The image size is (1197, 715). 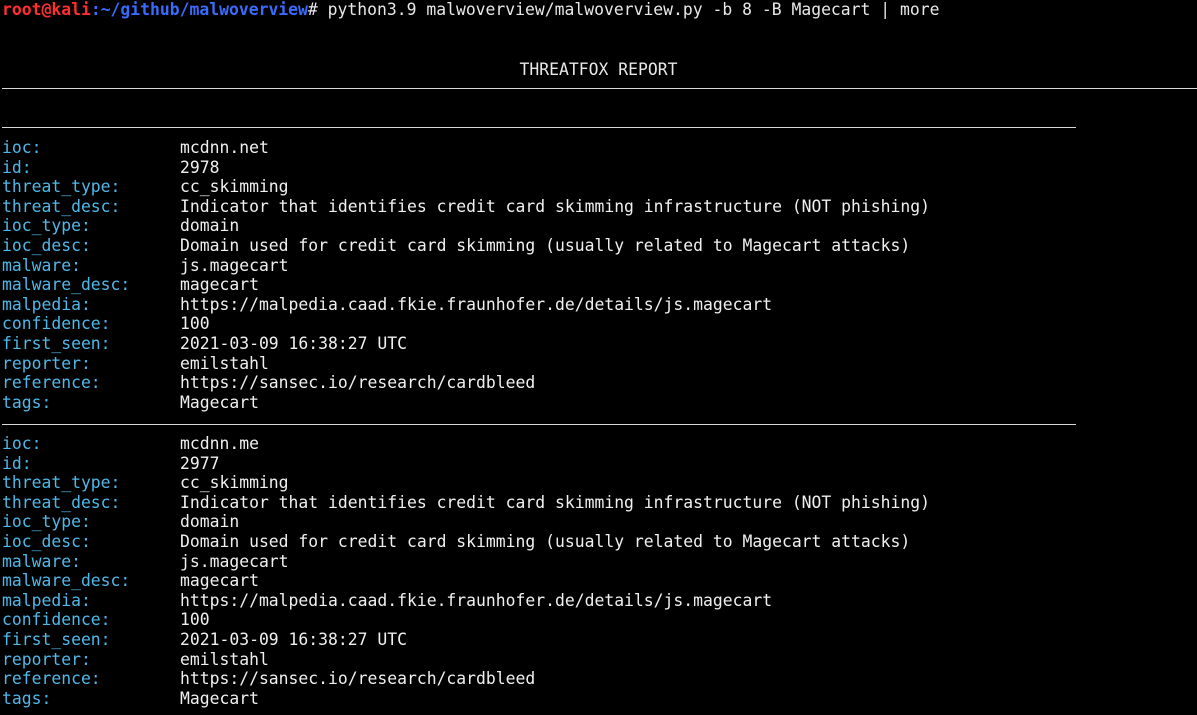 What do you see at coordinates (466, 444) in the screenshot?
I see `field-row: ioc: mcdnn.me` at bounding box center [466, 444].